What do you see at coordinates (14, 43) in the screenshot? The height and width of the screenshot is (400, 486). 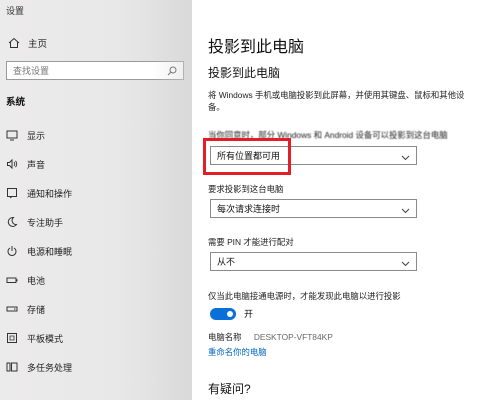 I see `home-icon` at bounding box center [14, 43].